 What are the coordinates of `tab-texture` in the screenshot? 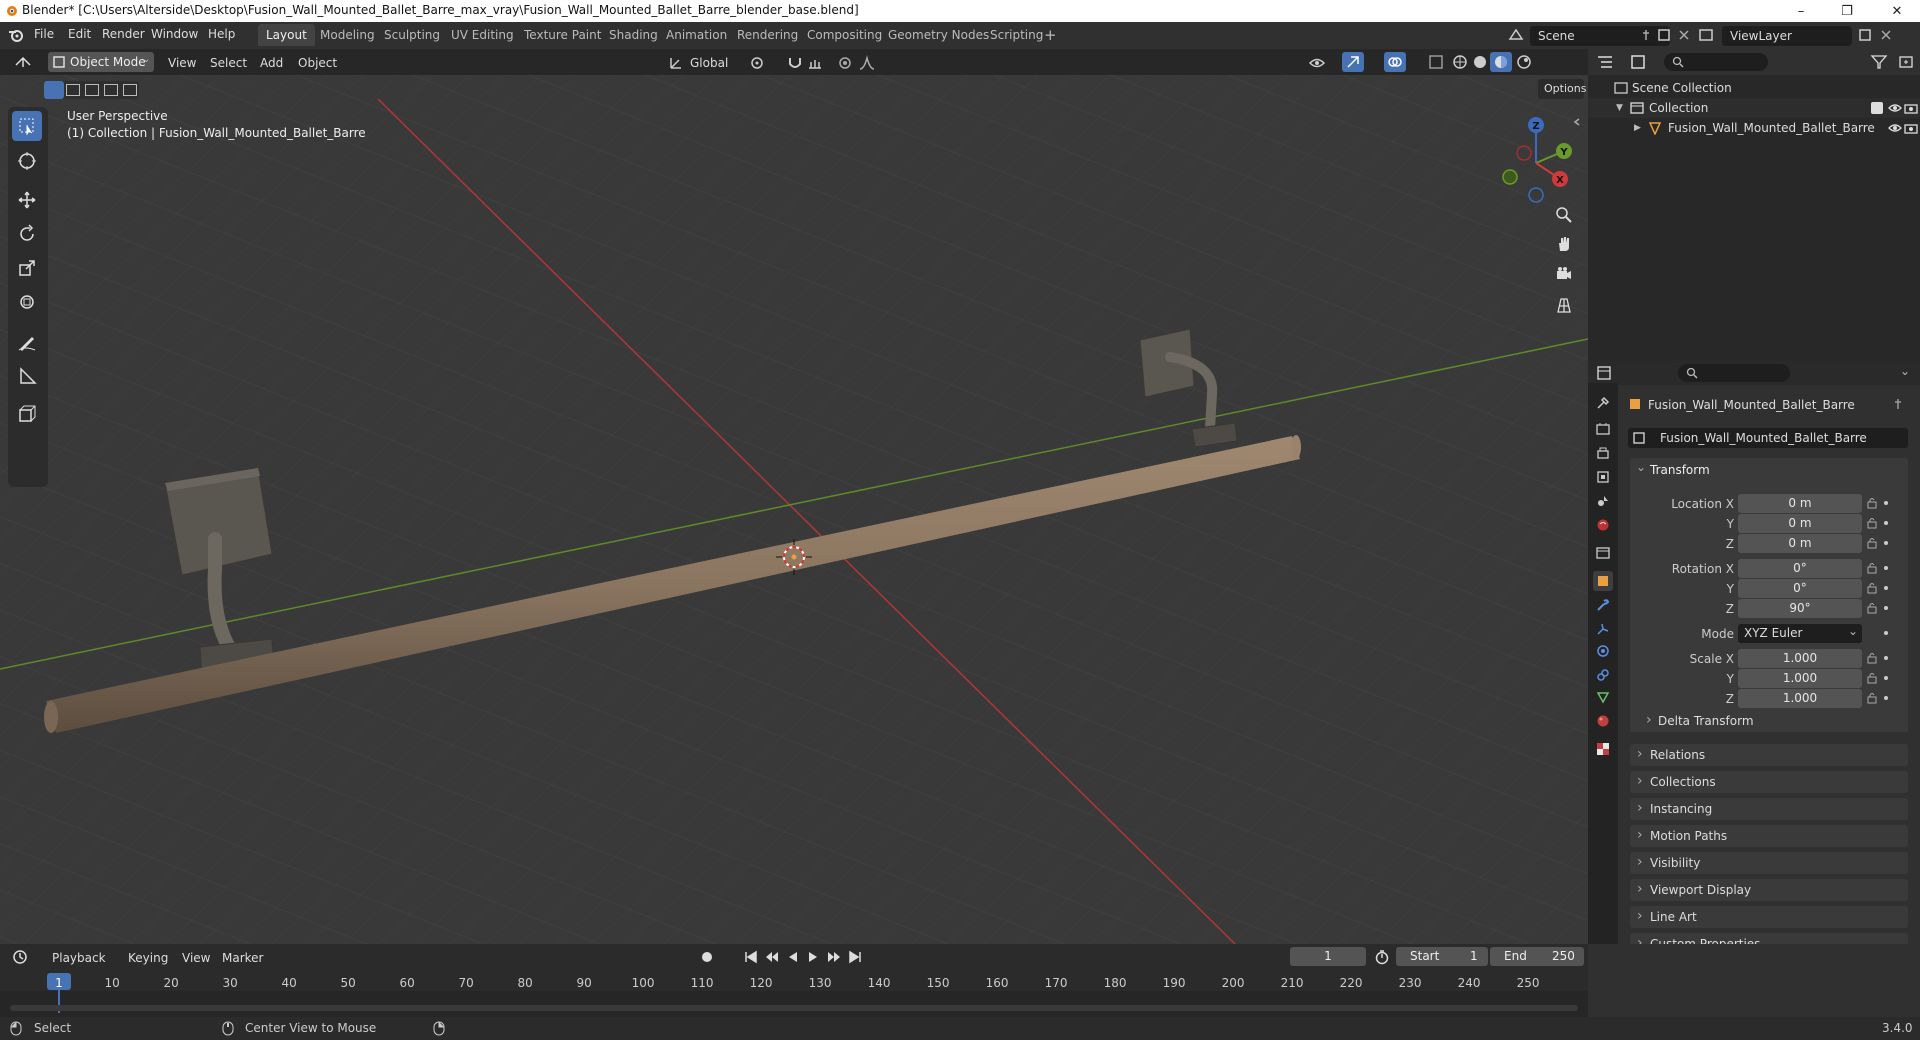 It's located at (1603, 749).